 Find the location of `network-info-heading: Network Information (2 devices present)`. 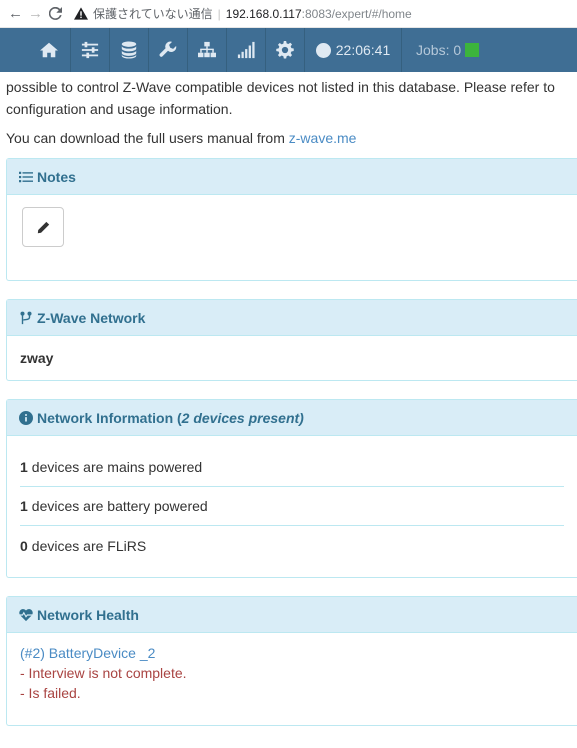

network-info-heading: Network Information (2 devices present) is located at coordinates (292, 418).